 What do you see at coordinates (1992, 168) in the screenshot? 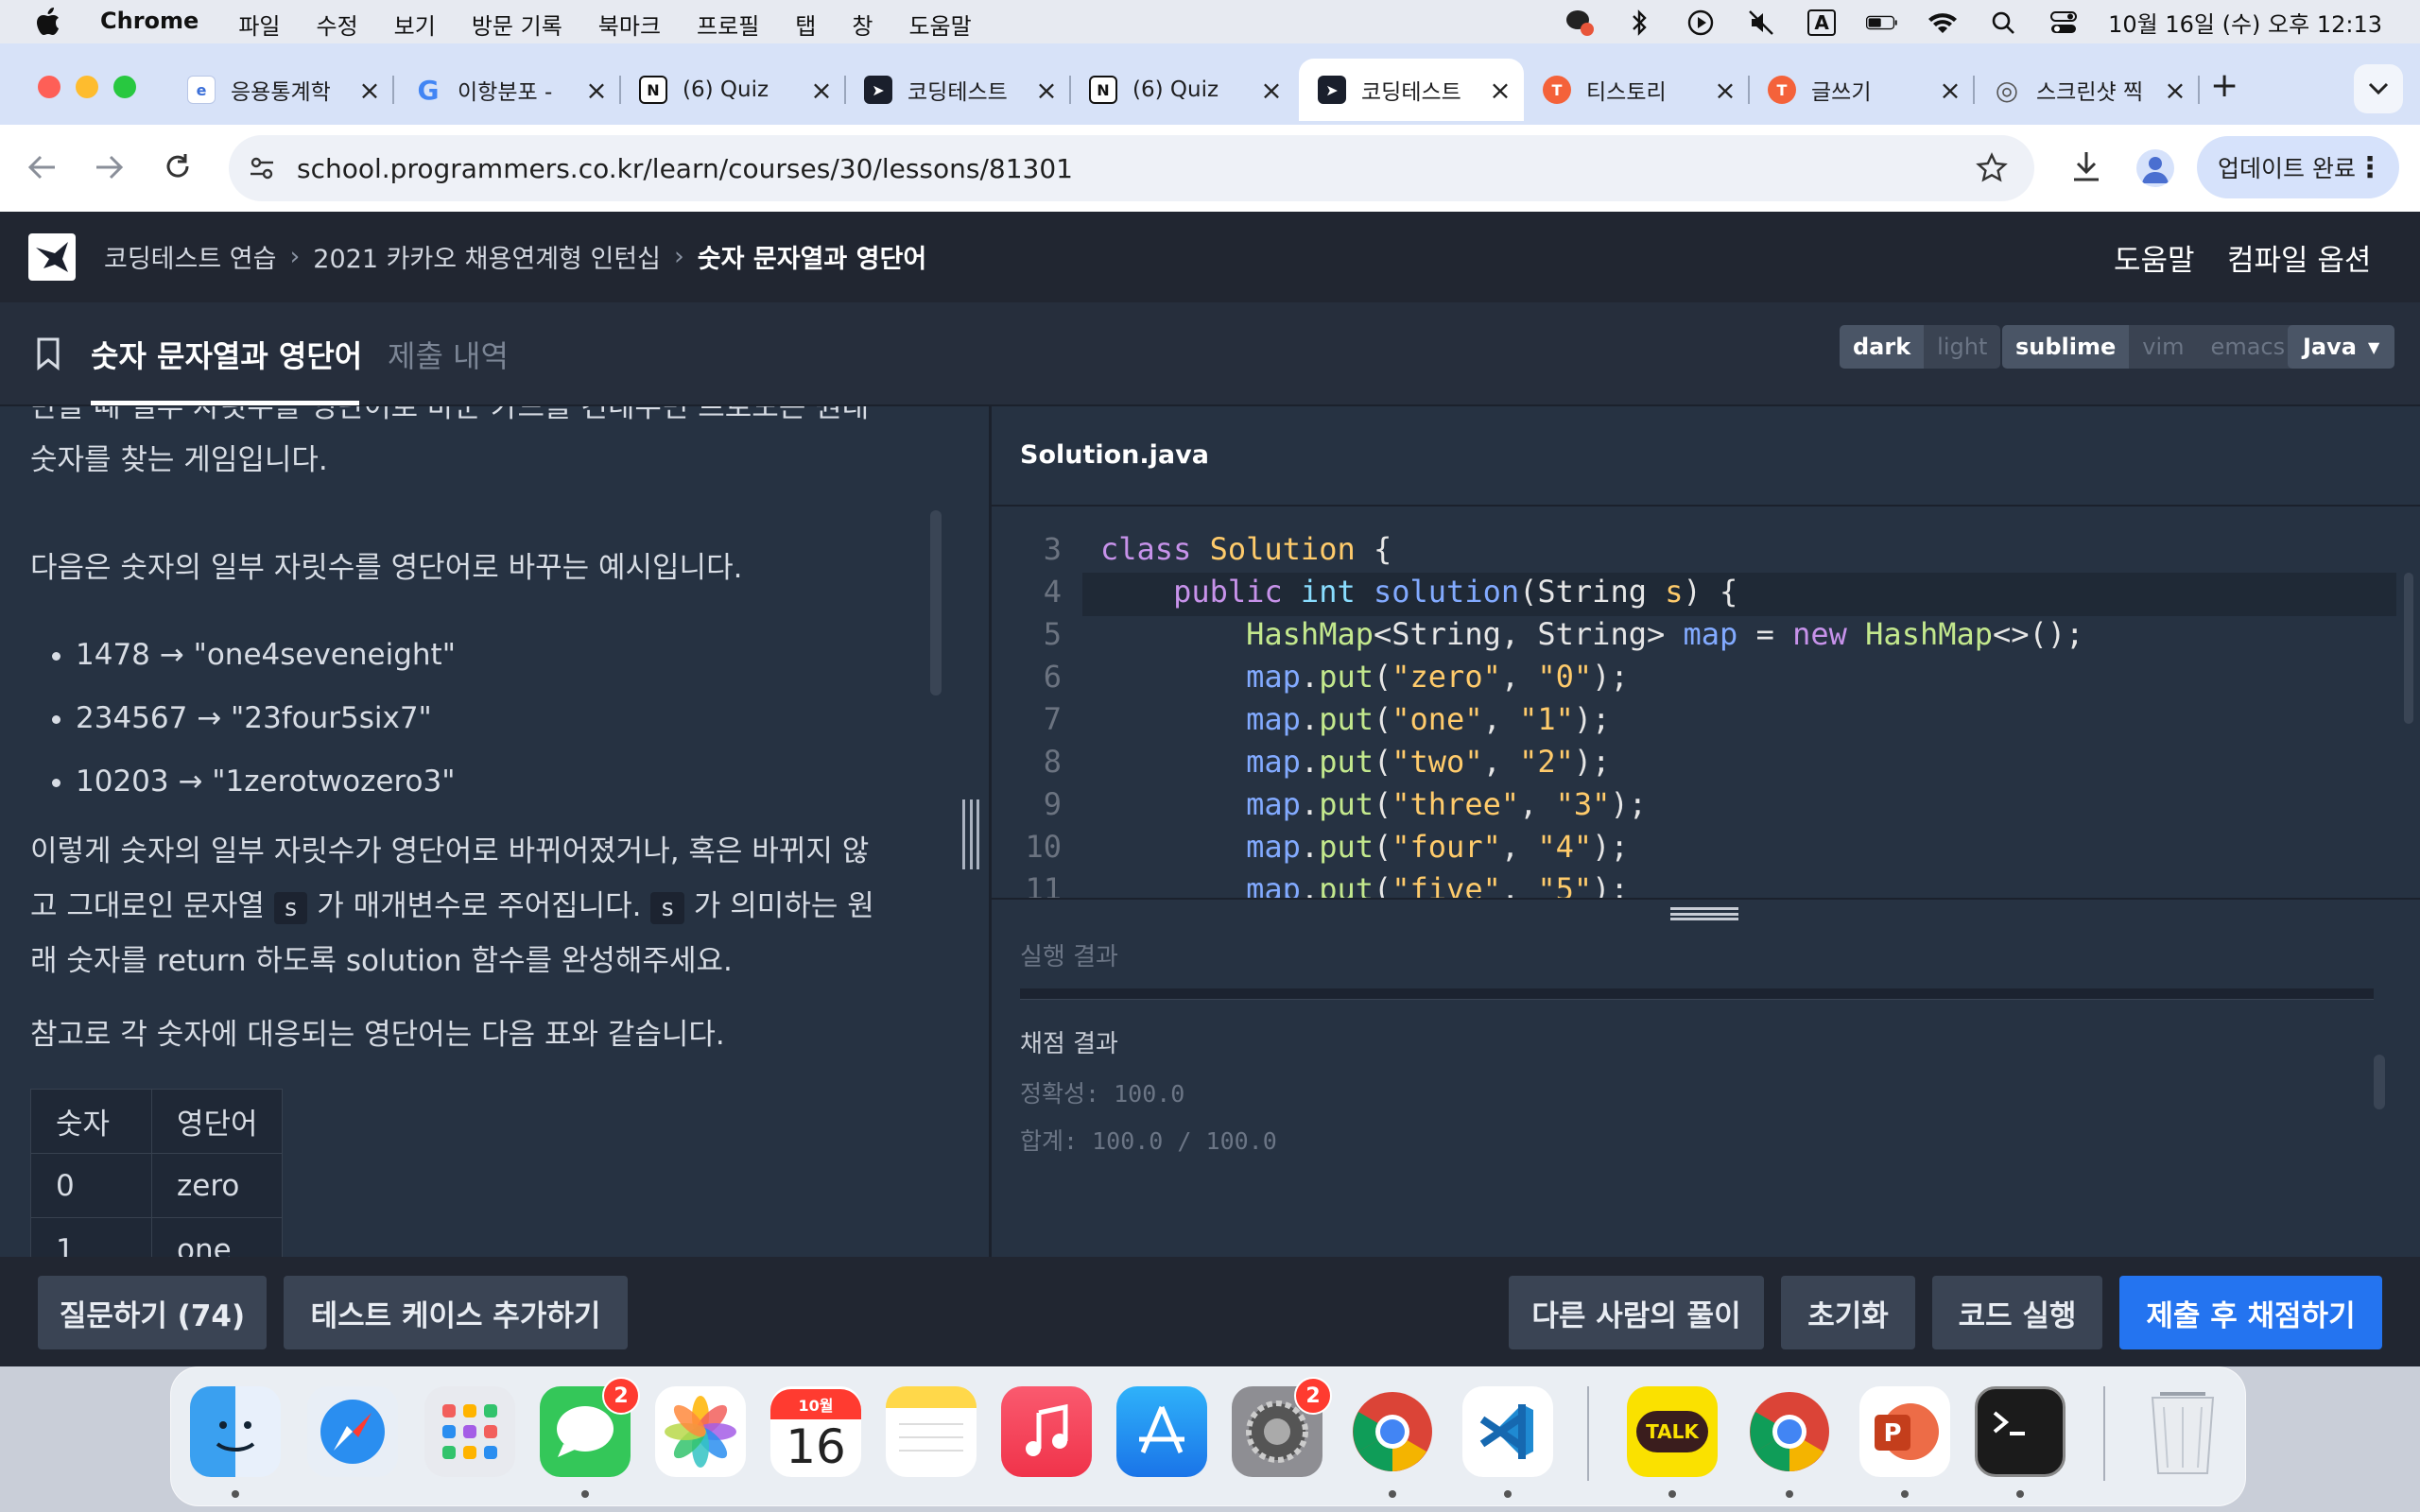
I see `bookmark-star-icon` at bounding box center [1992, 168].